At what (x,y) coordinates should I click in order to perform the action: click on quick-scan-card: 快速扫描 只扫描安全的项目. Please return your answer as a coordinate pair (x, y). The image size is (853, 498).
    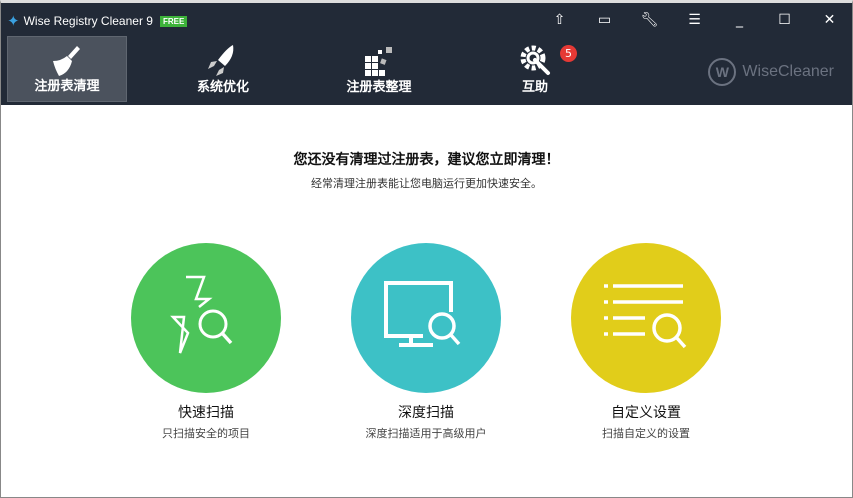
    Looking at the image, I should click on (206, 342).